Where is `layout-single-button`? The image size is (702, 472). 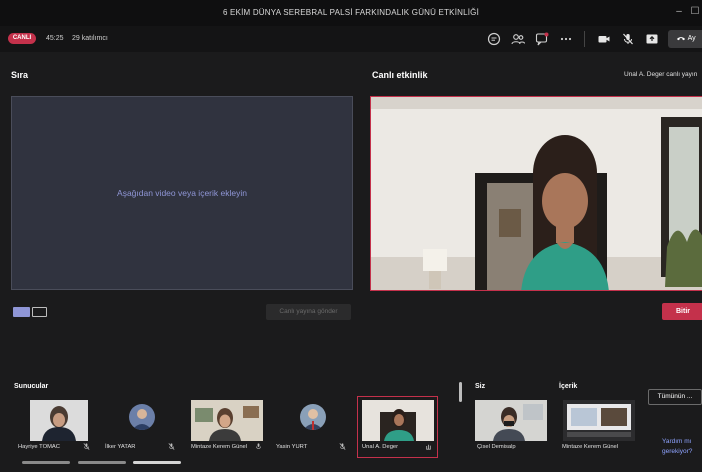 layout-single-button is located at coordinates (21, 312).